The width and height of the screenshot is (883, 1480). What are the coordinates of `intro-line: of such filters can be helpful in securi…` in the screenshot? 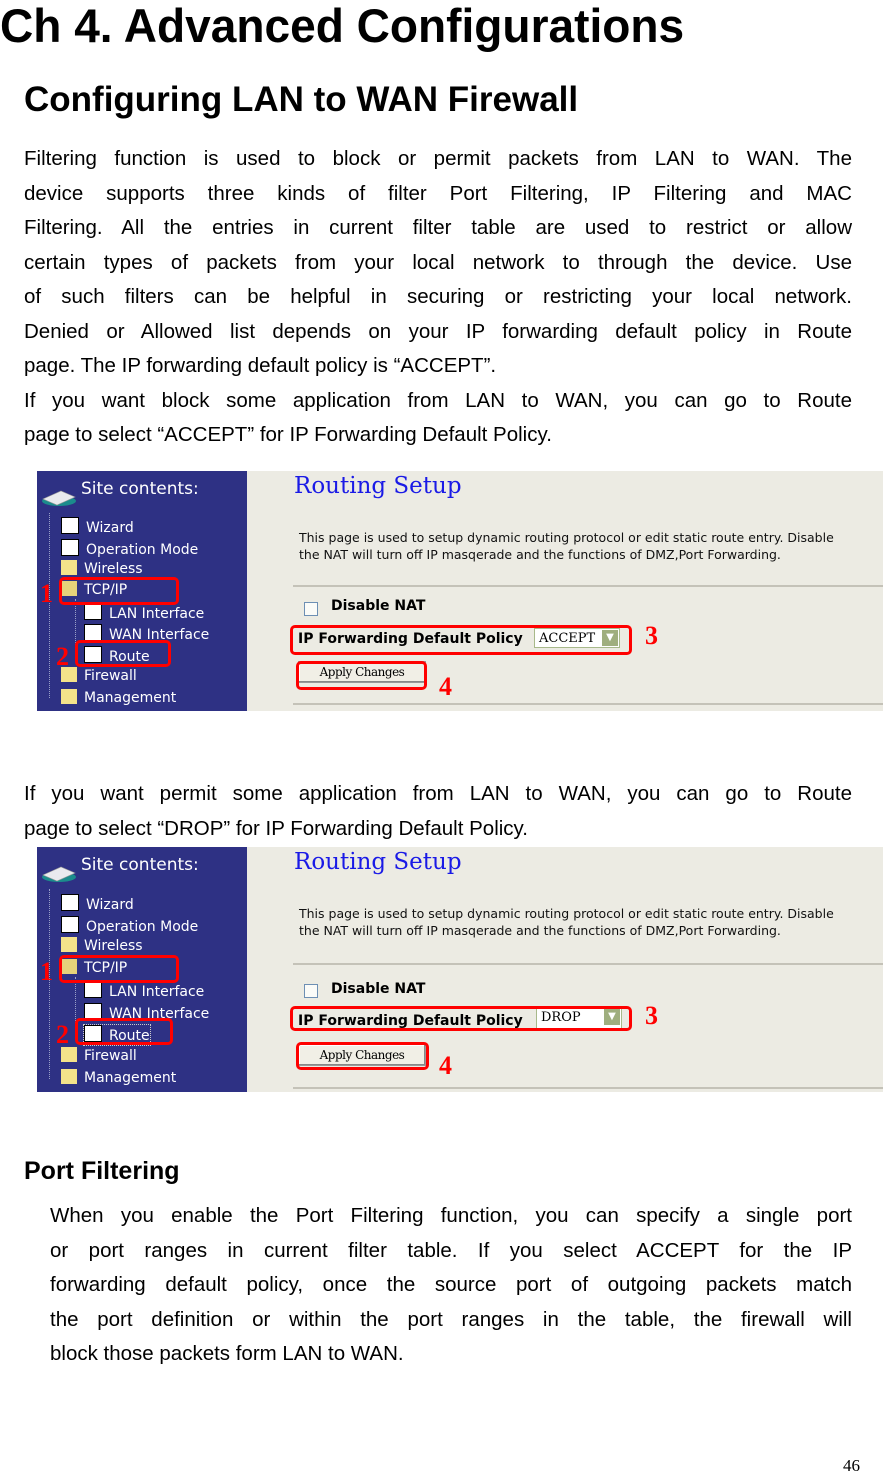 It's located at (438, 296).